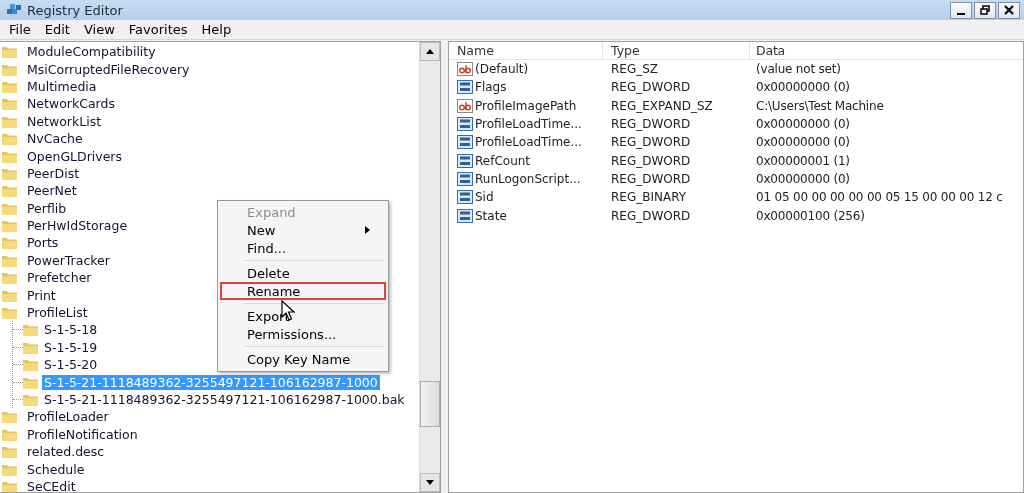 The image size is (1024, 493). Describe the element at coordinates (303, 291) in the screenshot. I see `menu-item: Rename` at that location.